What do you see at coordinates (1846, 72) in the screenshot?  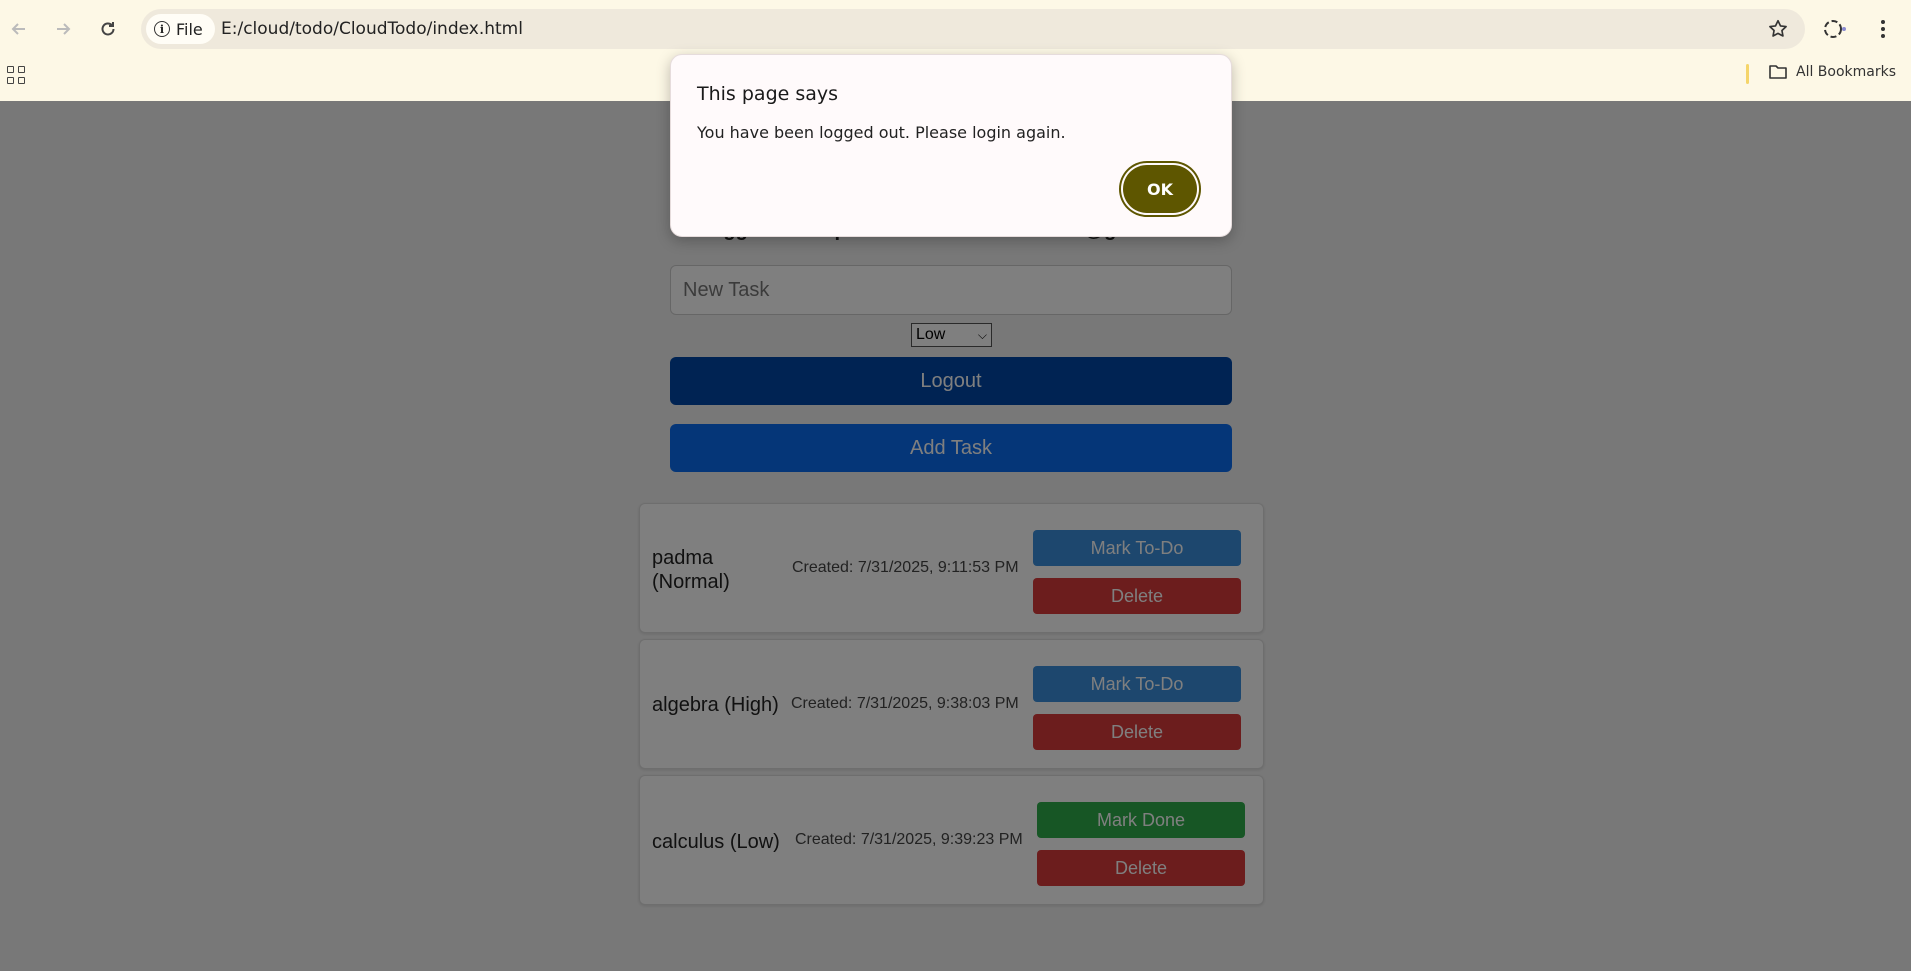 I see `all-bookmarks-label: All Bookmarks` at bounding box center [1846, 72].